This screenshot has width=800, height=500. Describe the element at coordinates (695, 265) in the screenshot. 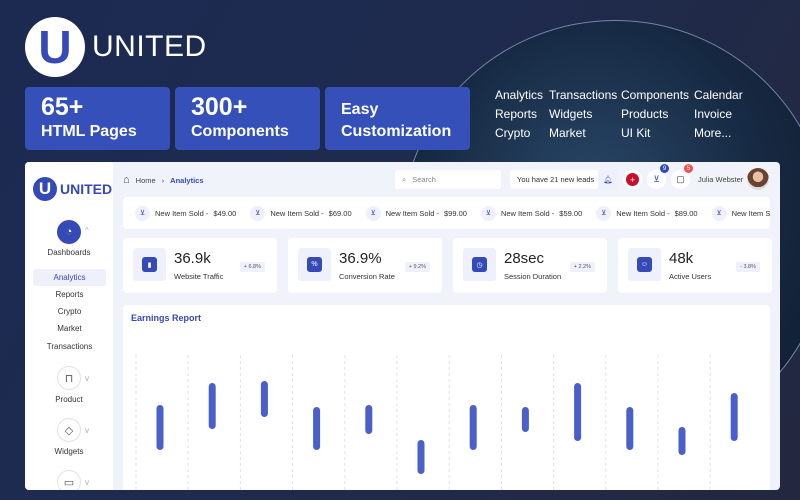

I see `stat-card: ☺ 48k Active Users - 3.8%` at that location.